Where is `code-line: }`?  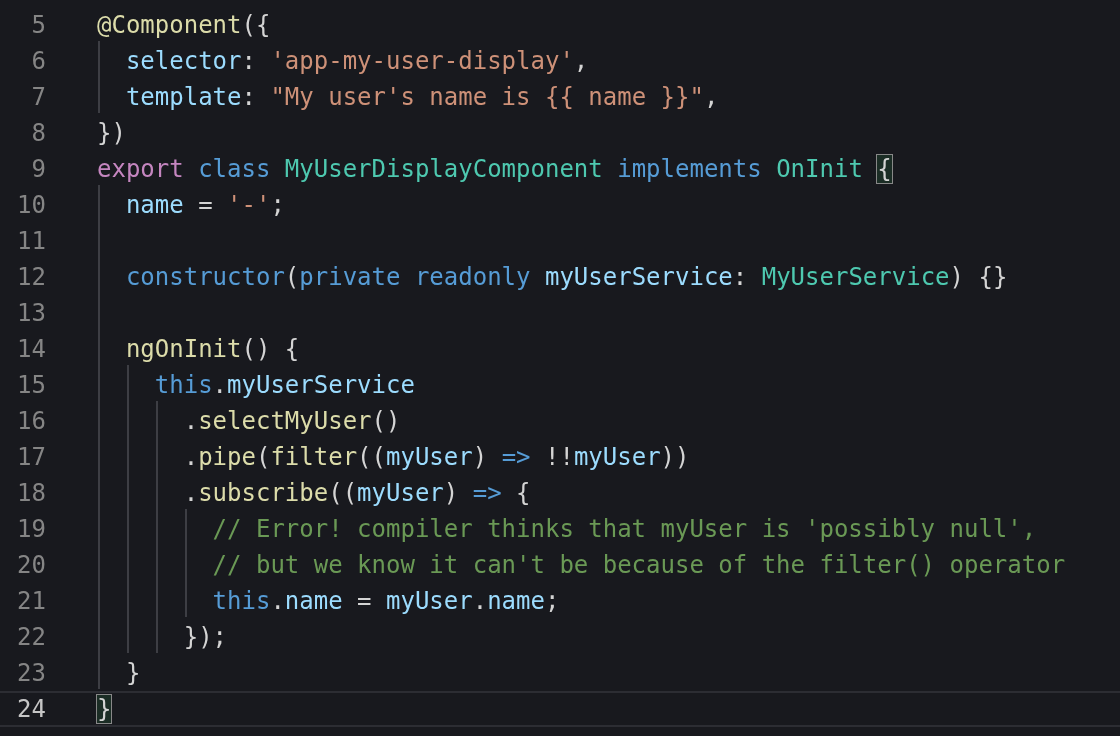 code-line: } is located at coordinates (132, 673).